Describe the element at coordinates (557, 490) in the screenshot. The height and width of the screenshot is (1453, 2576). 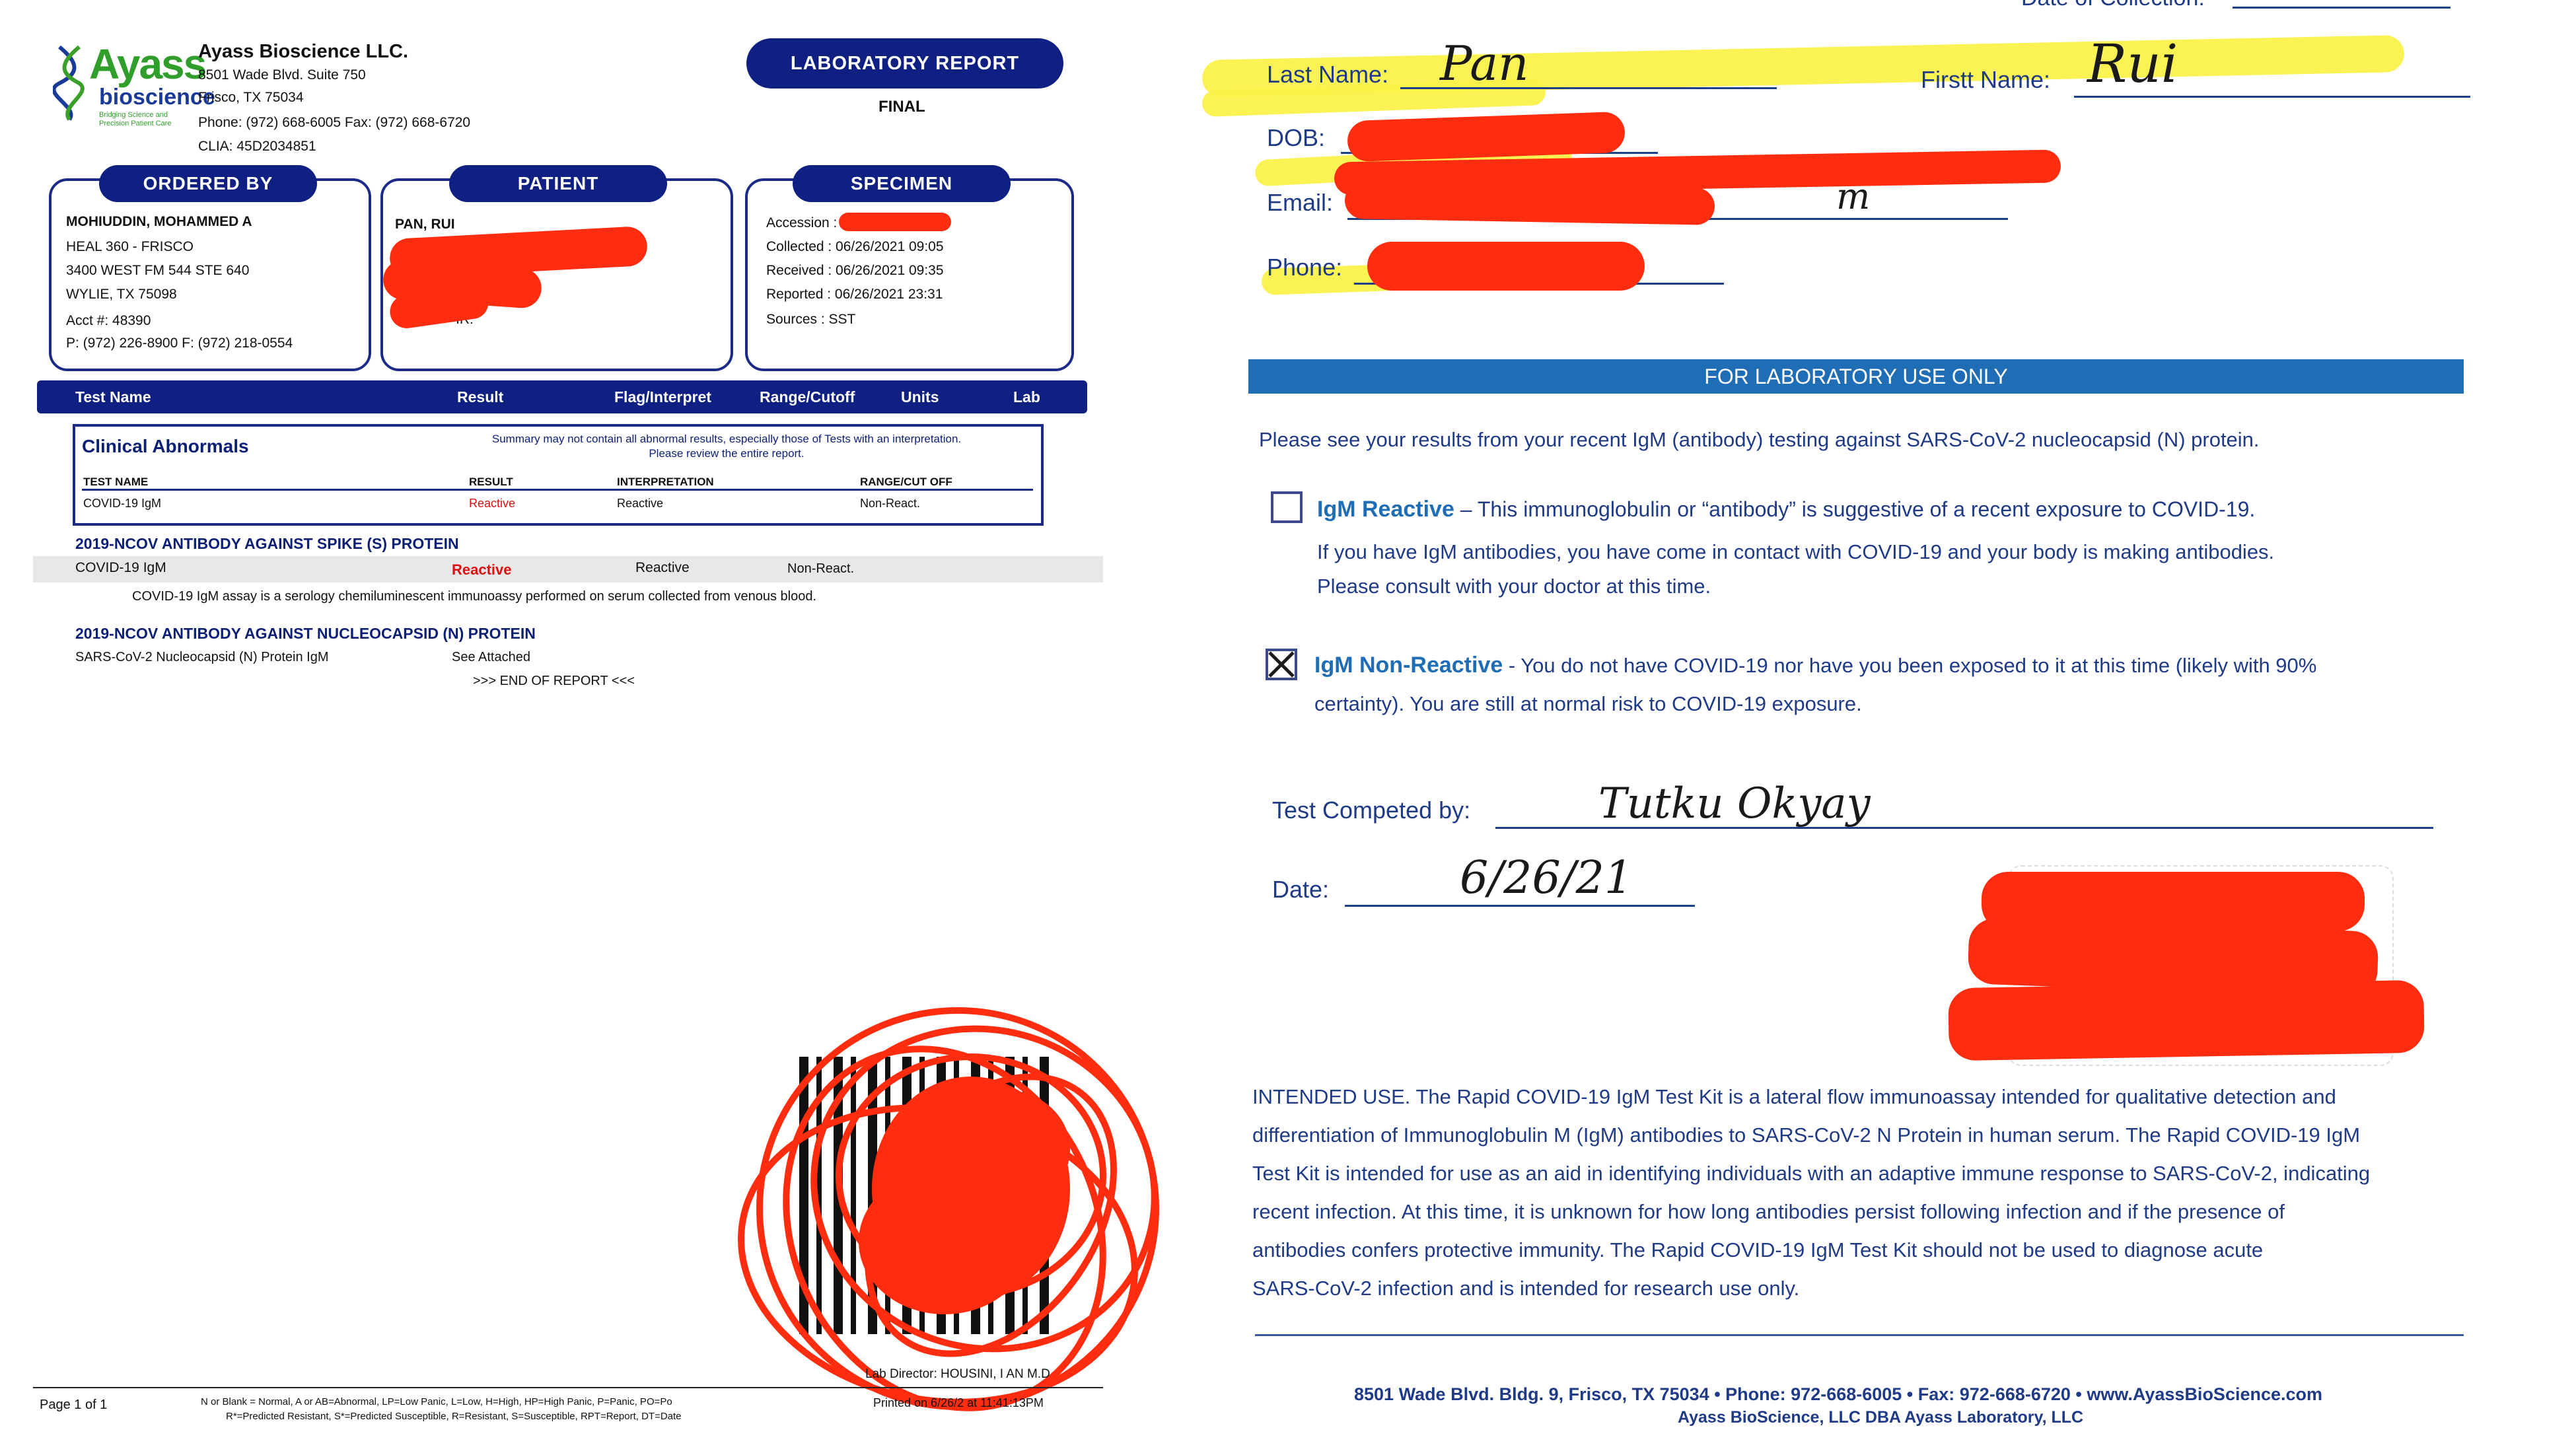
I see `clinical-header-line` at that location.